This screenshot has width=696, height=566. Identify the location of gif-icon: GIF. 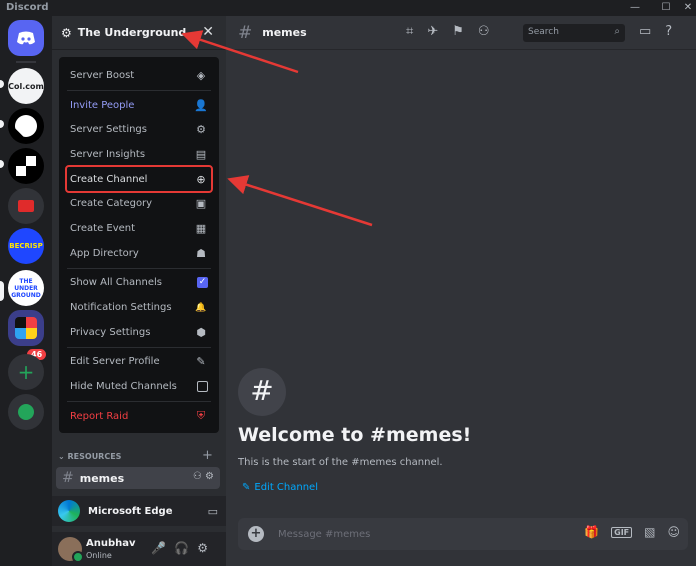
(622, 532).